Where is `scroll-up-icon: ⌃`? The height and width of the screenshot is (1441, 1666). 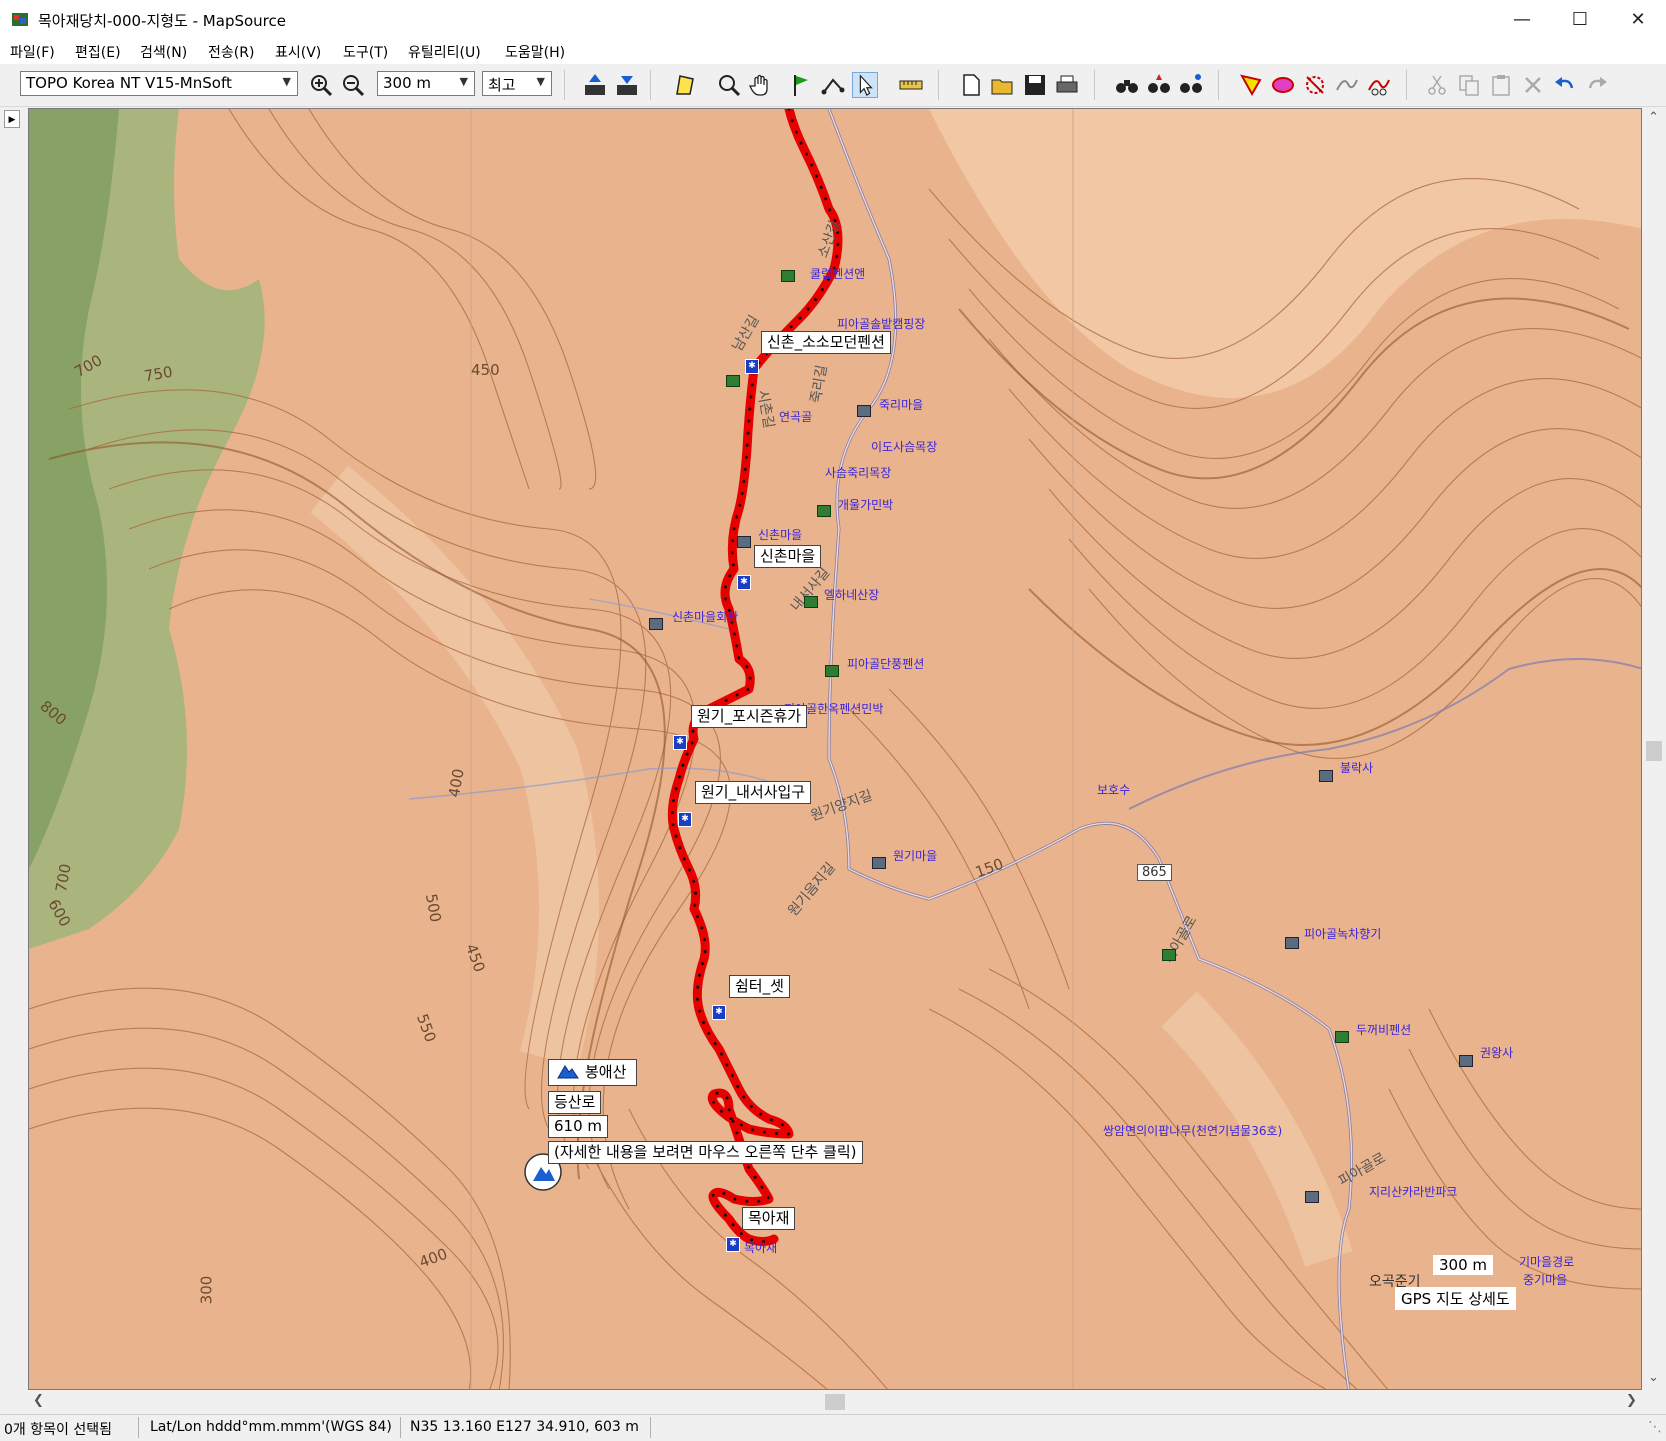 scroll-up-icon: ⌃ is located at coordinates (1653, 117).